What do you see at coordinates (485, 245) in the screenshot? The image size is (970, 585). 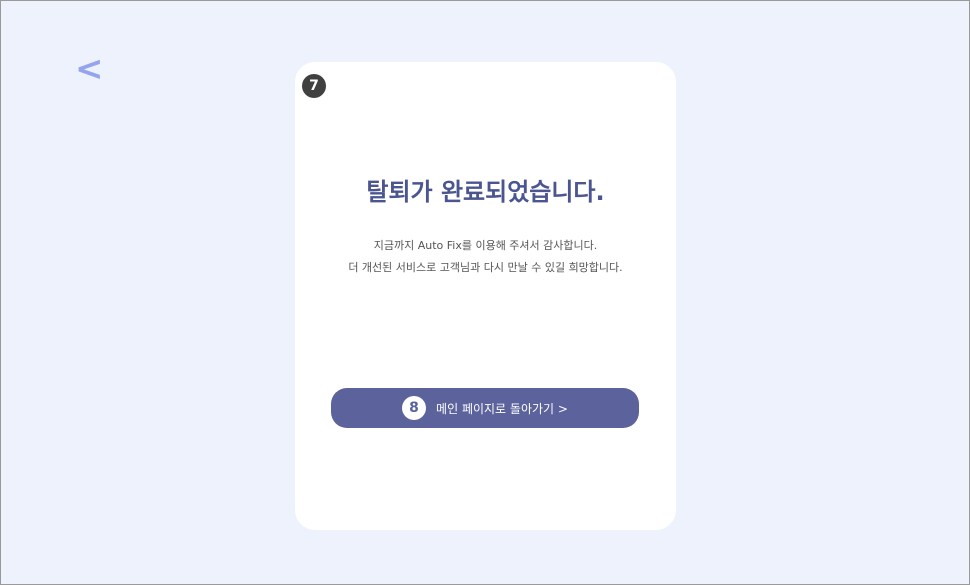 I see `message-line-thanks: 지금까지 Auto Fix를 이용해 주셔서 감사합니다.` at bounding box center [485, 245].